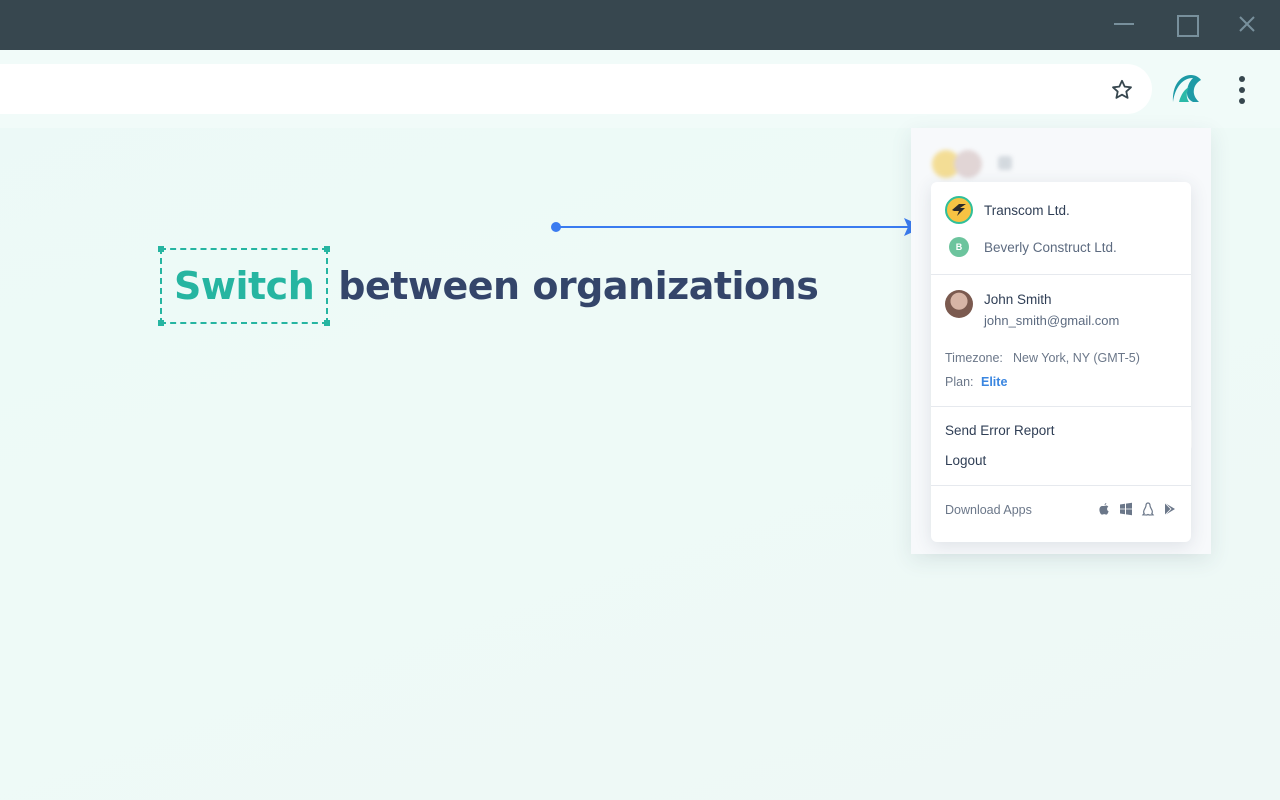 Image resolution: width=1280 pixels, height=800 pixels. I want to click on window-titlebar, so click(640, 25).